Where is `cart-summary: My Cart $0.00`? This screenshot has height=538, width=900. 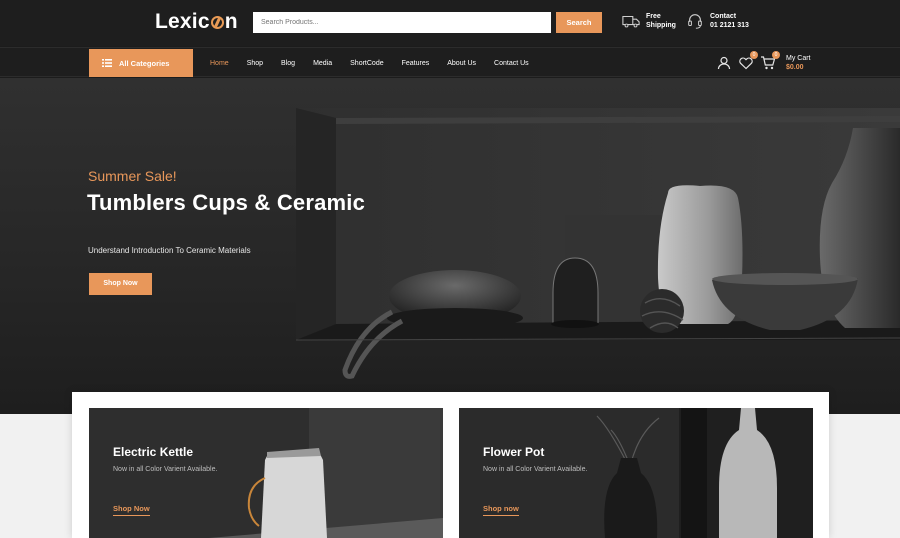 cart-summary: My Cart $0.00 is located at coordinates (798, 63).